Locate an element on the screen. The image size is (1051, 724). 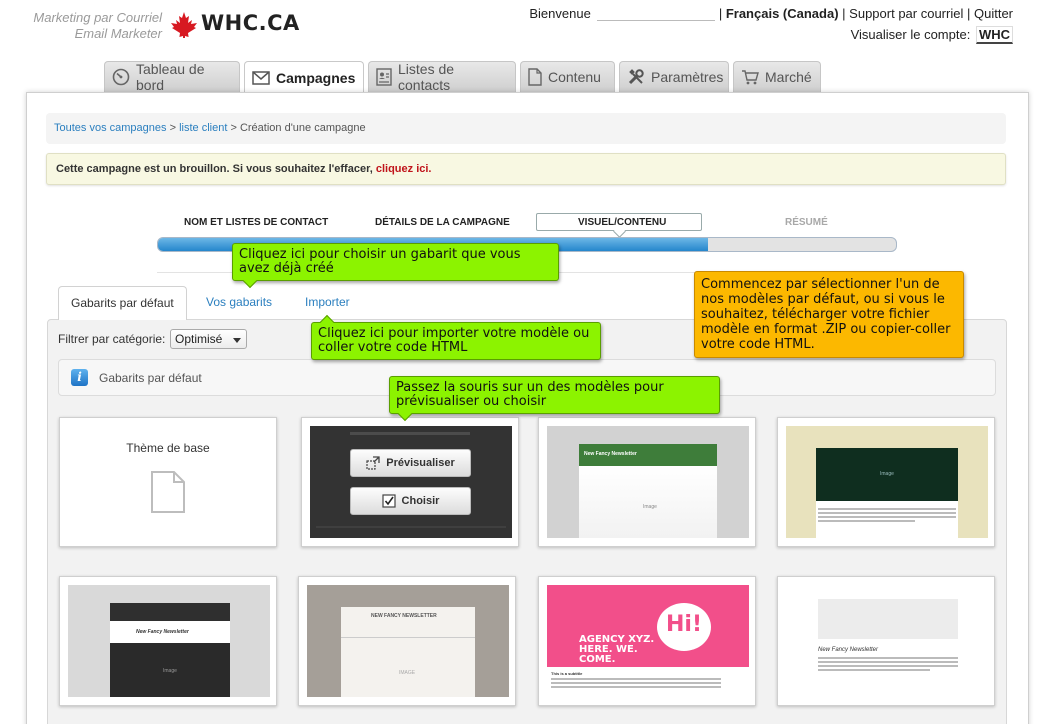
template-thumbnail: NEW FANCY NEWSLETTER IMAGE is located at coordinates (408, 641).